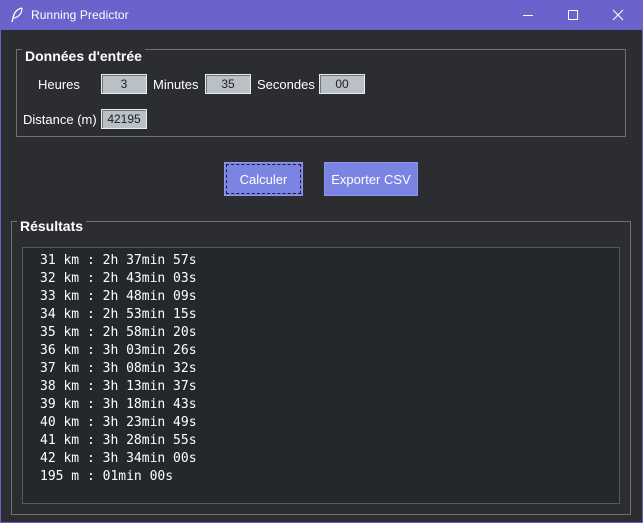  I want to click on maximize-icon, so click(573, 15).